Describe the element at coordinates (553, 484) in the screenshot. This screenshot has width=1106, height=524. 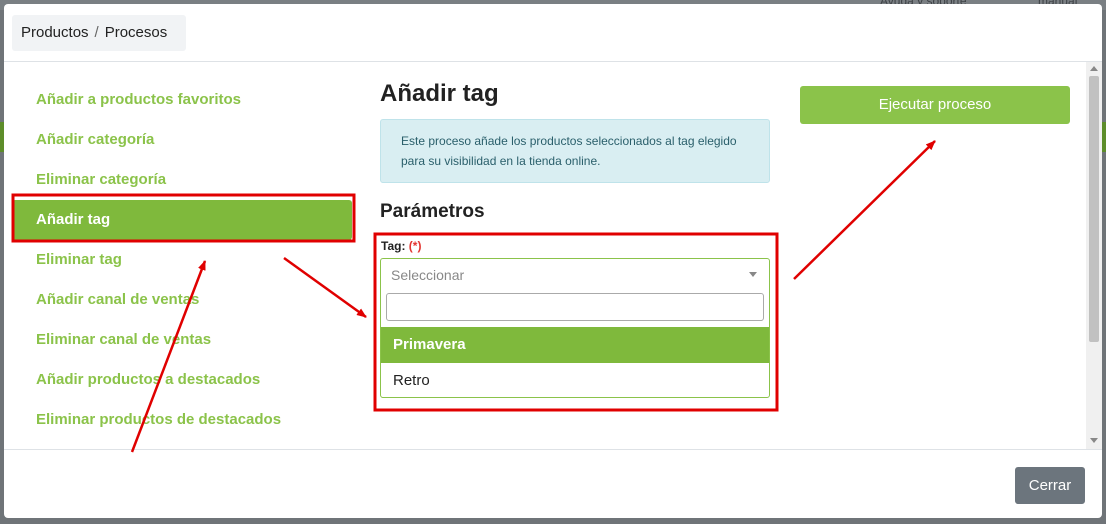
I see `modal-footer: Cerrar` at that location.